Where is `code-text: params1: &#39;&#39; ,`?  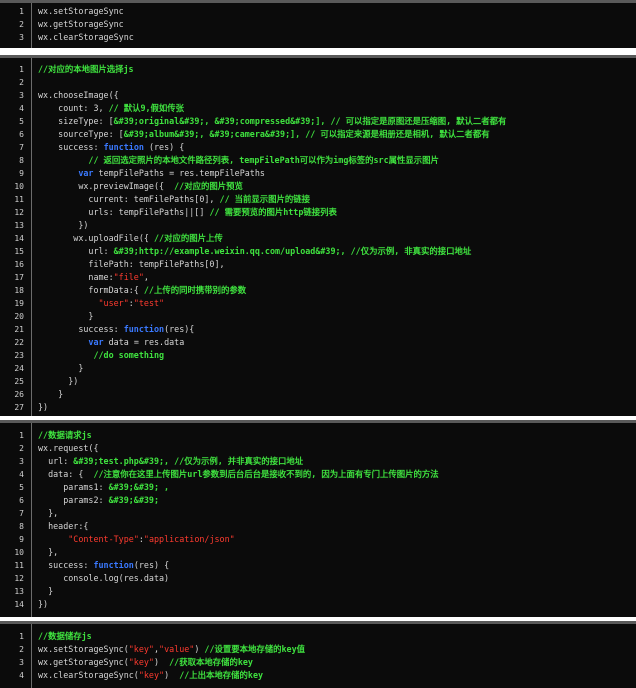
code-text: params1: &#39;&#39; , is located at coordinates (335, 487).